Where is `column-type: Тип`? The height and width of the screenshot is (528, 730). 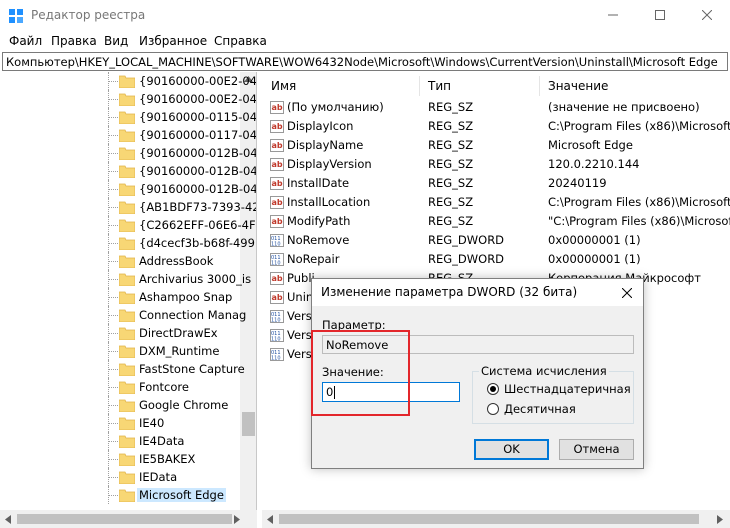
column-type: Тип is located at coordinates (439, 86).